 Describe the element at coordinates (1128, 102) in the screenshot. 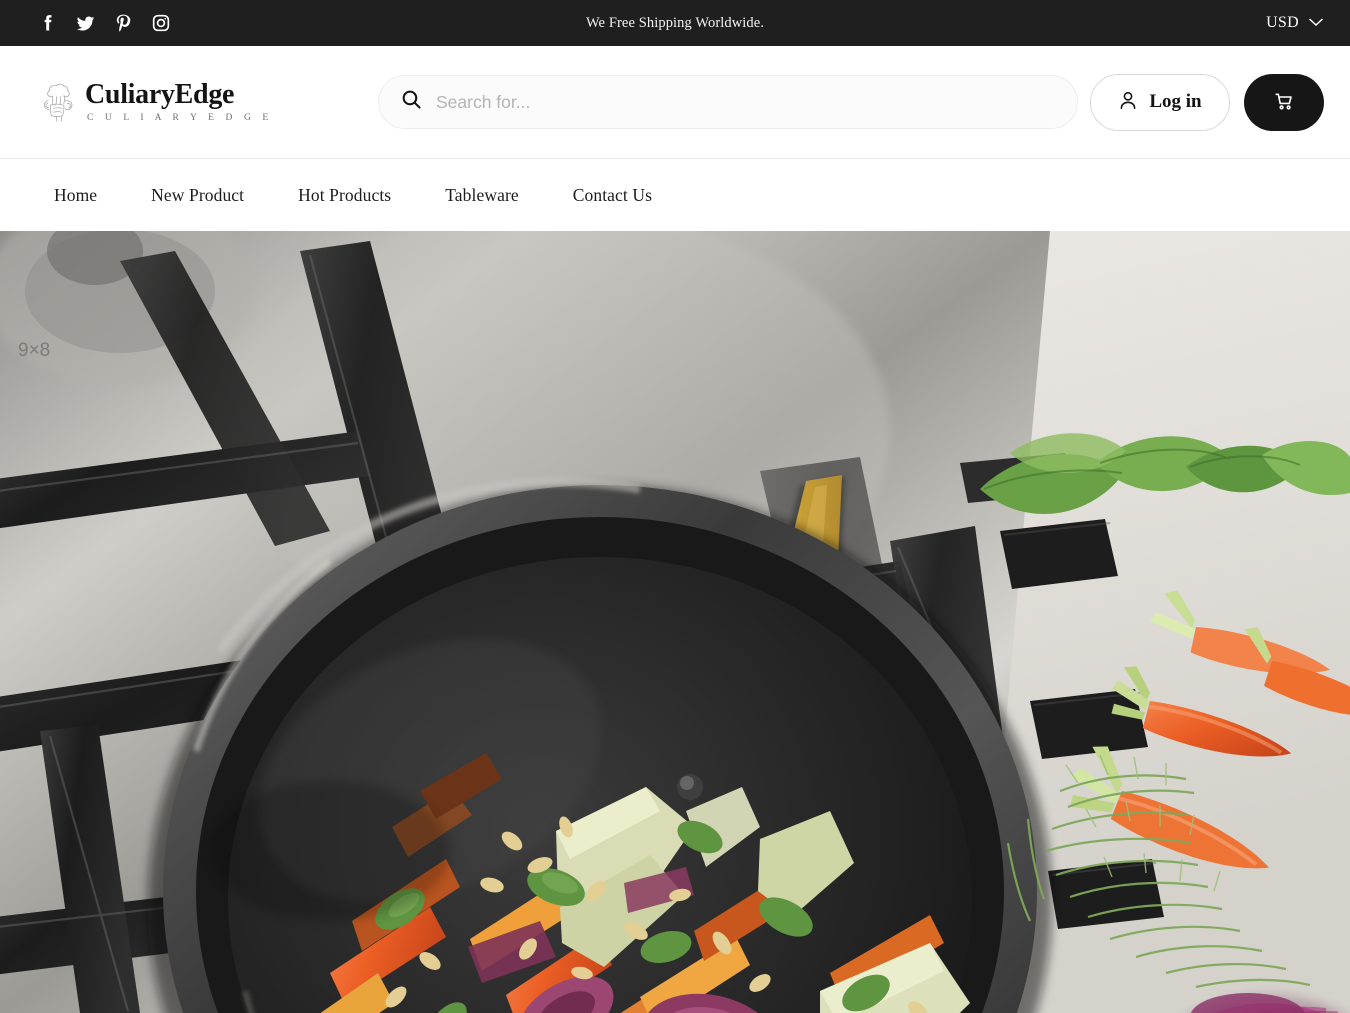

I see `user-icon` at that location.